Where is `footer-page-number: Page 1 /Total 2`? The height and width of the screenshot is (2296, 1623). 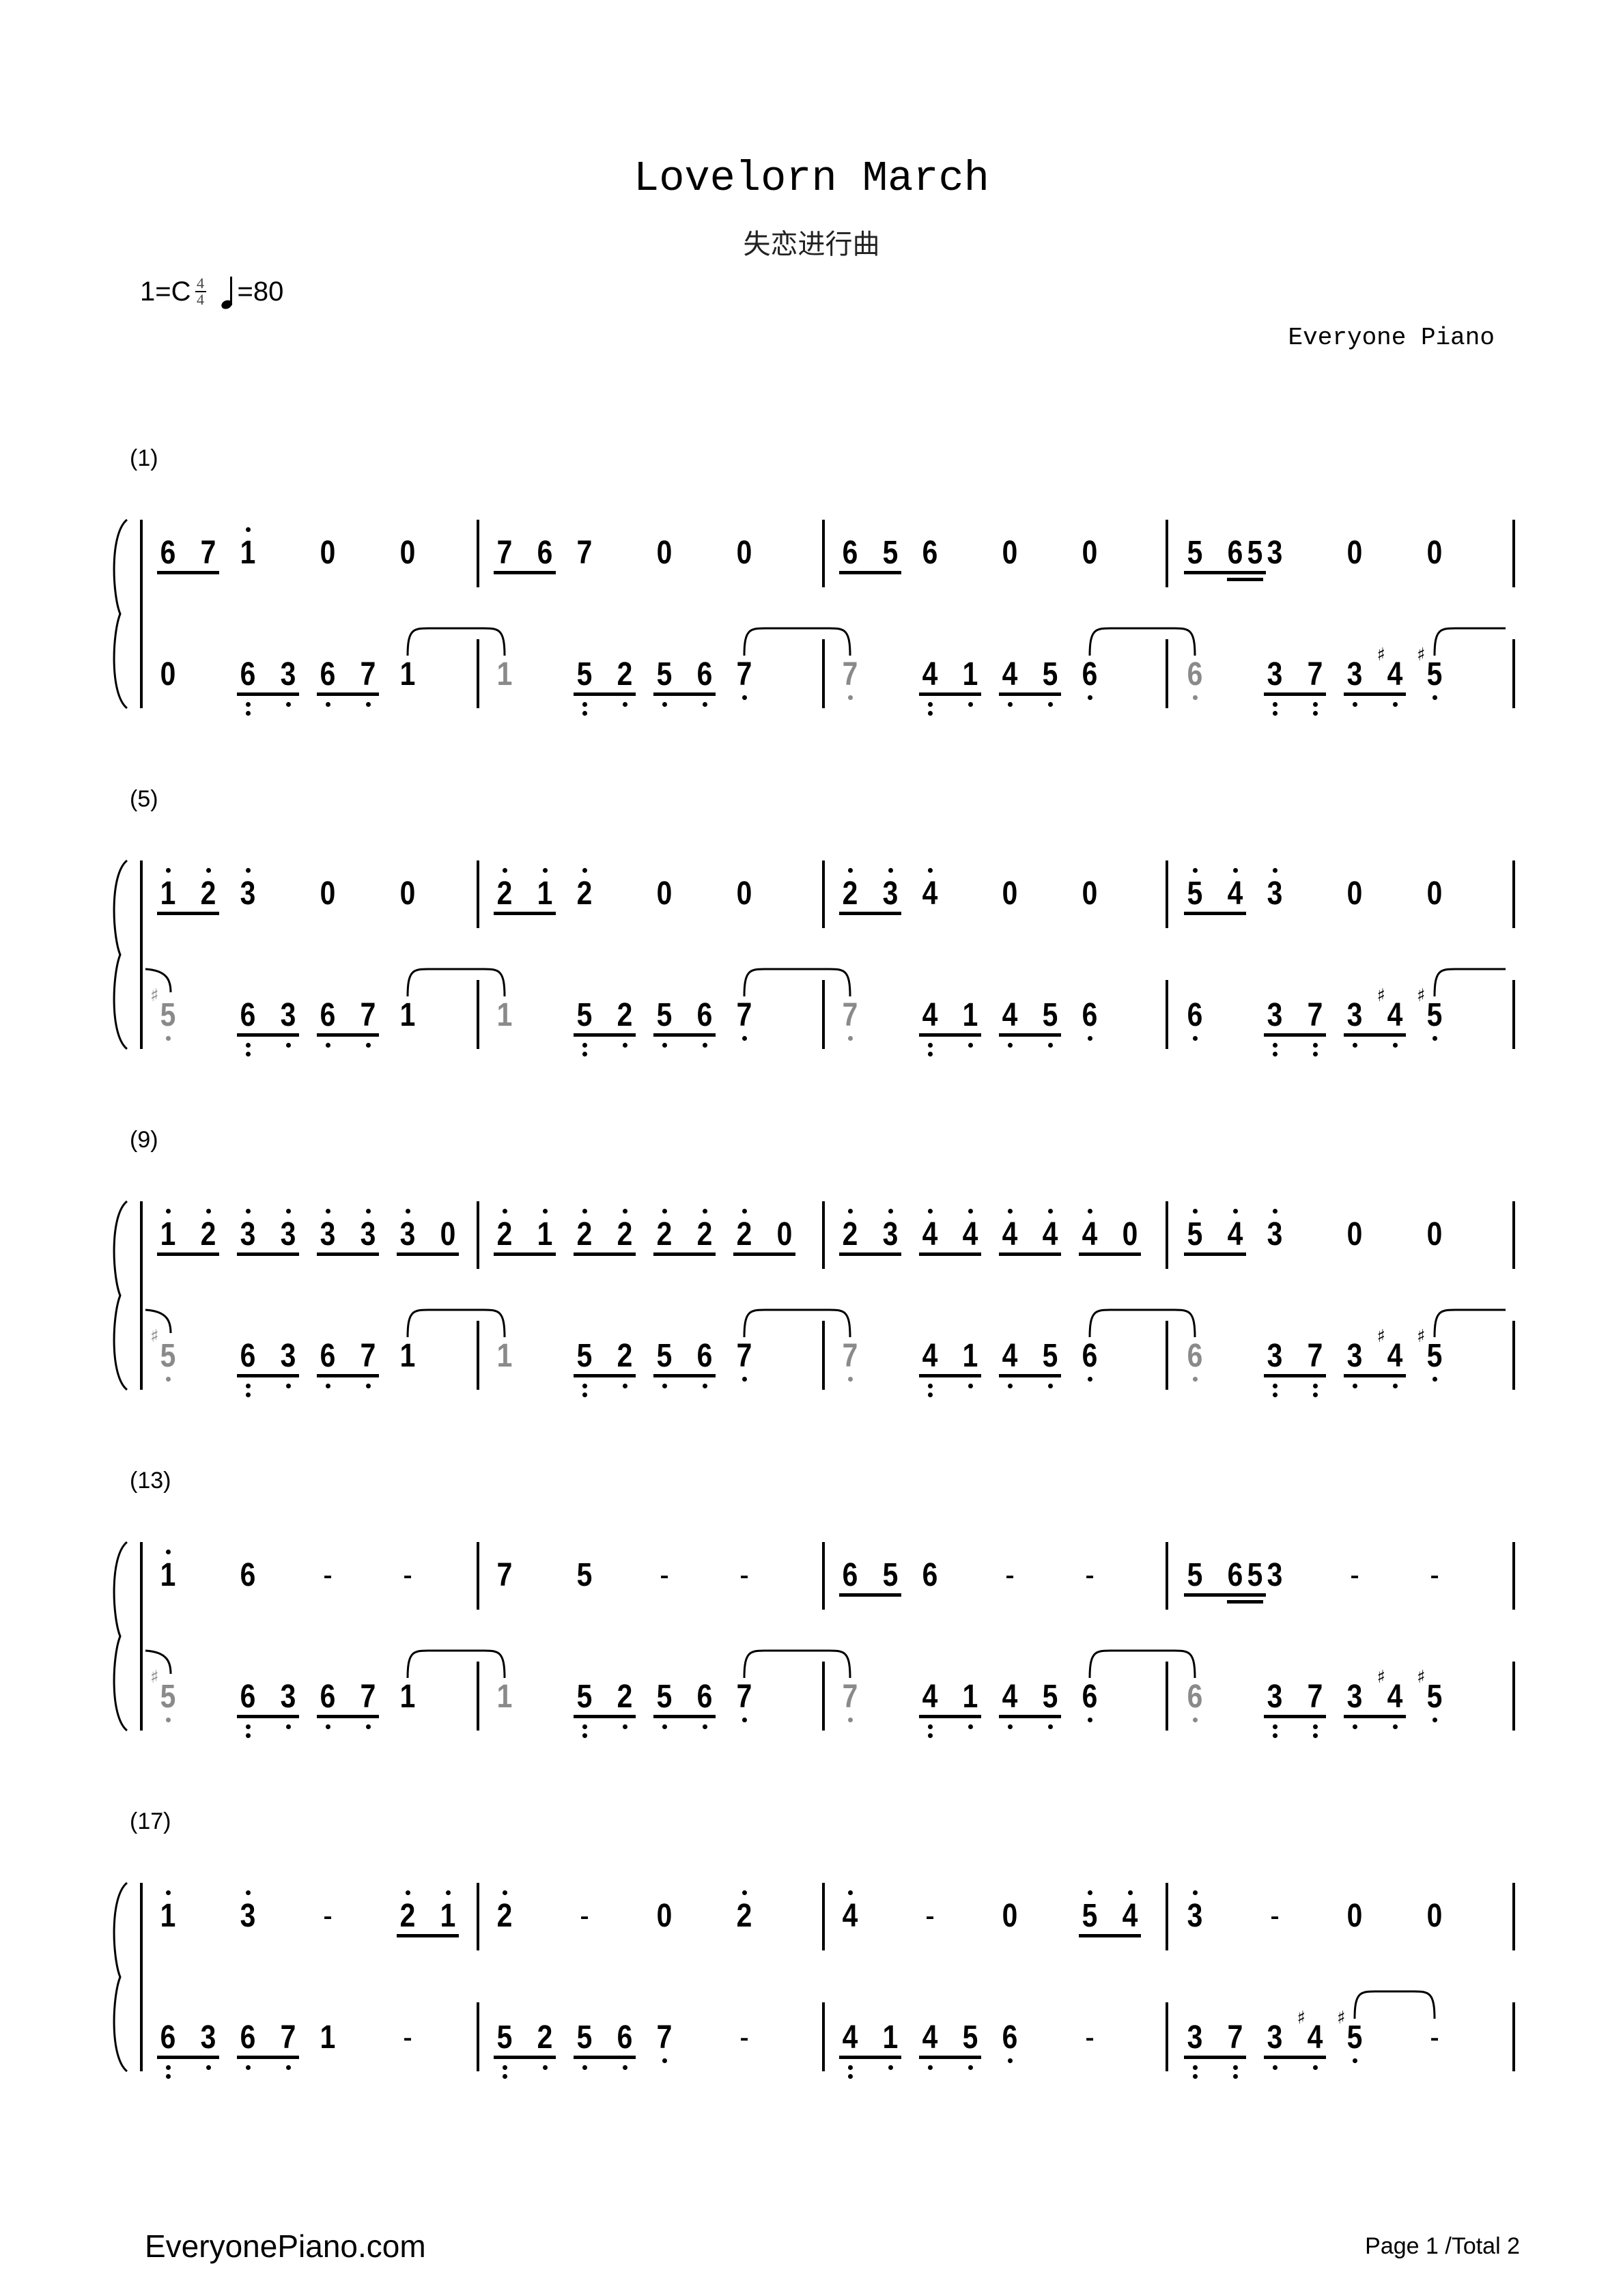
footer-page-number: Page 1 /Total 2 is located at coordinates (1442, 2246).